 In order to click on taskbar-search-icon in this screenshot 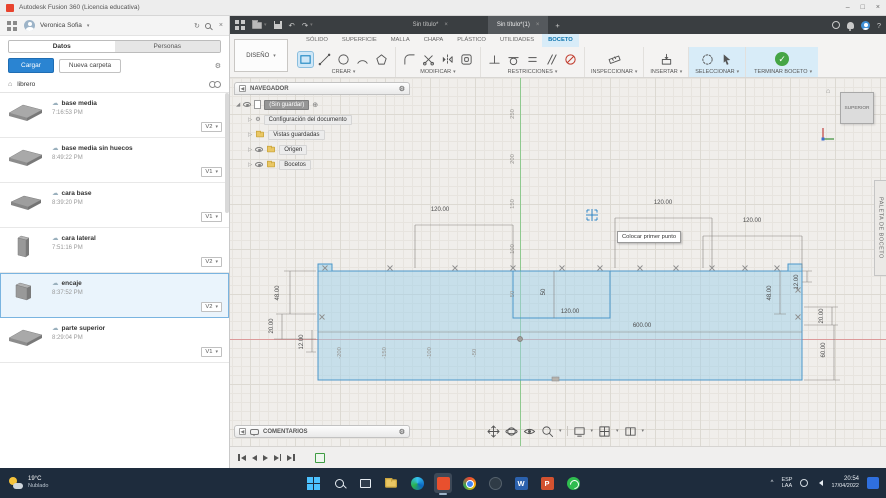, I will do `click(339, 483)`.